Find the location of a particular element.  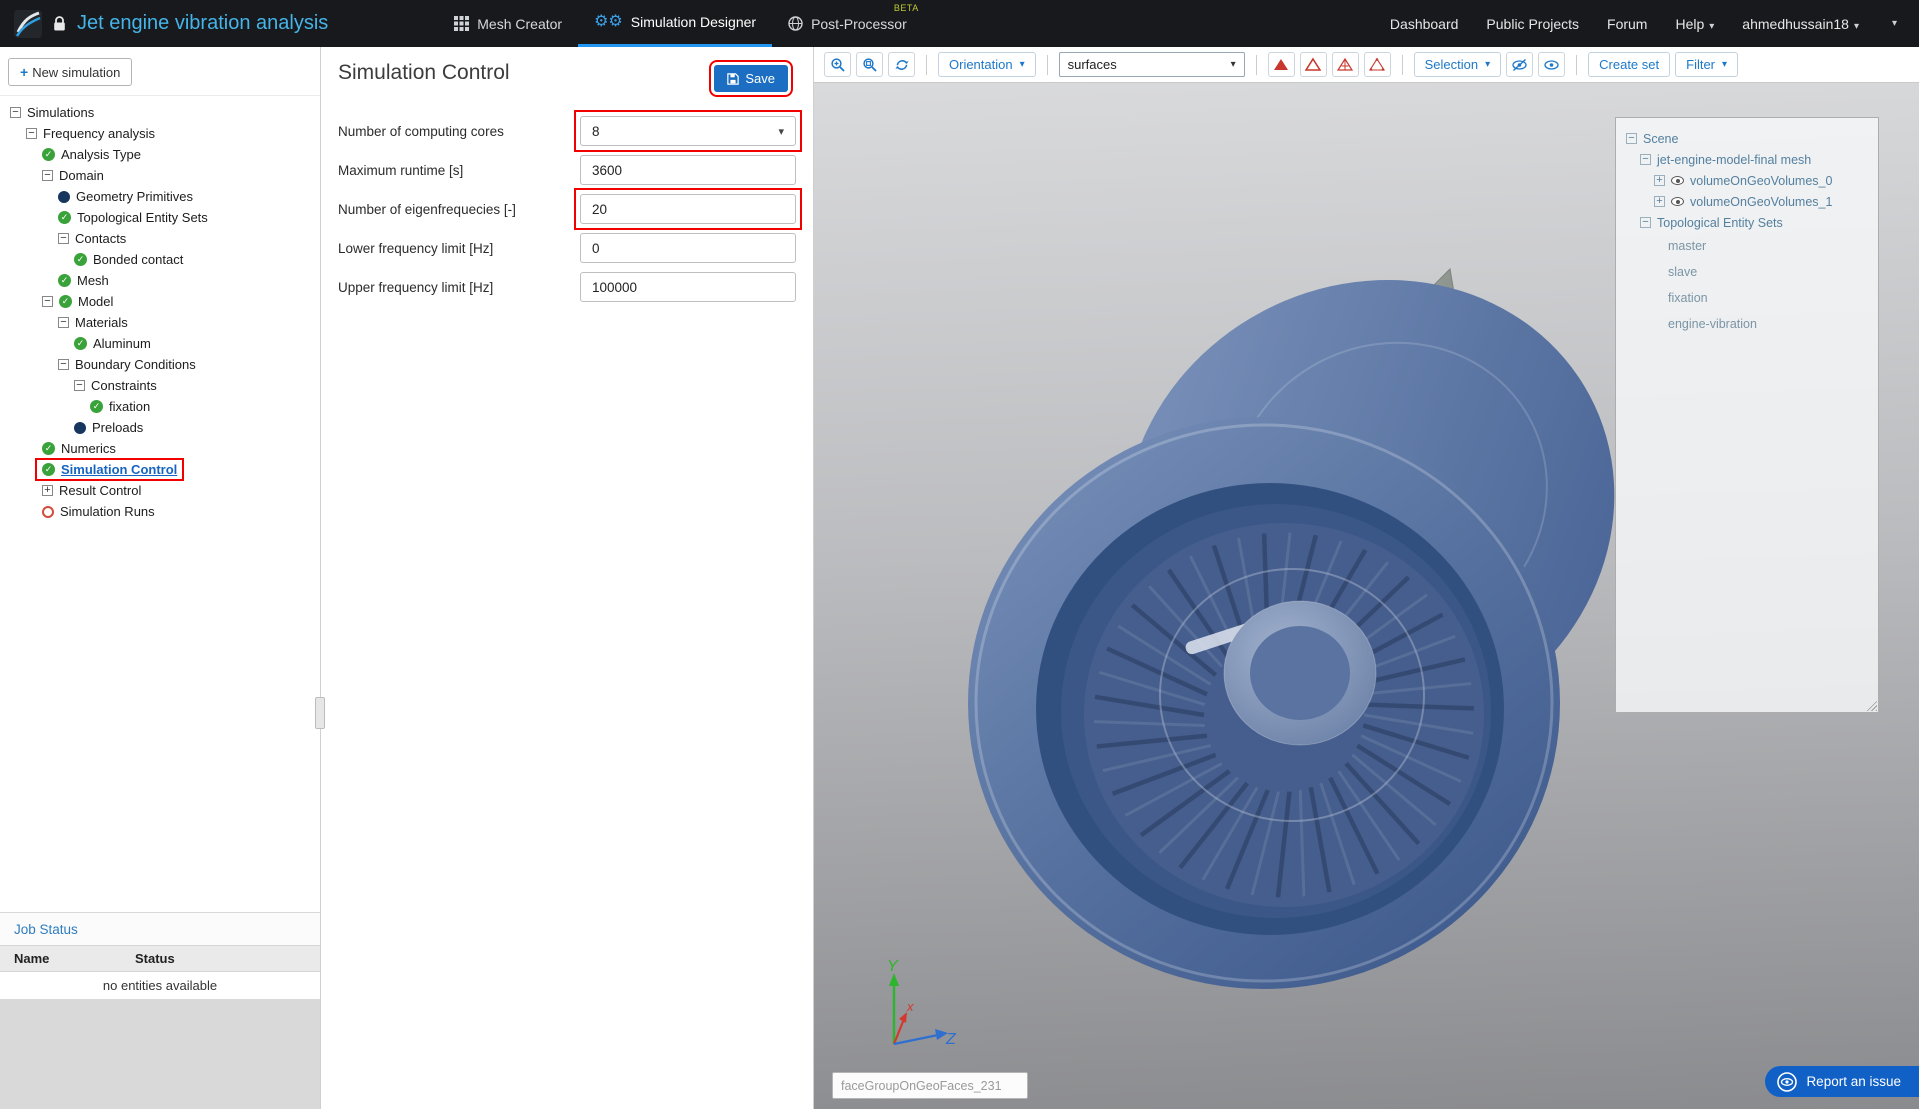

orientation-dropdown: Orientation ▾ is located at coordinates (987, 64).